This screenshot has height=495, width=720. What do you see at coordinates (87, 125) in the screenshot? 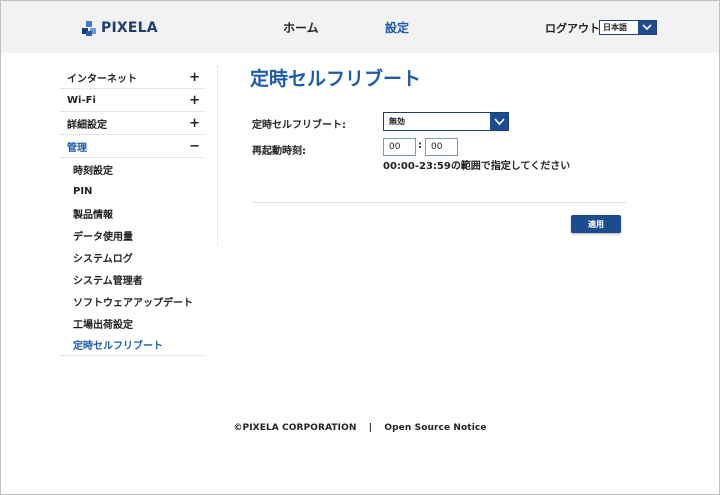
I see `sidebar-item-label: 詳細設定` at bounding box center [87, 125].